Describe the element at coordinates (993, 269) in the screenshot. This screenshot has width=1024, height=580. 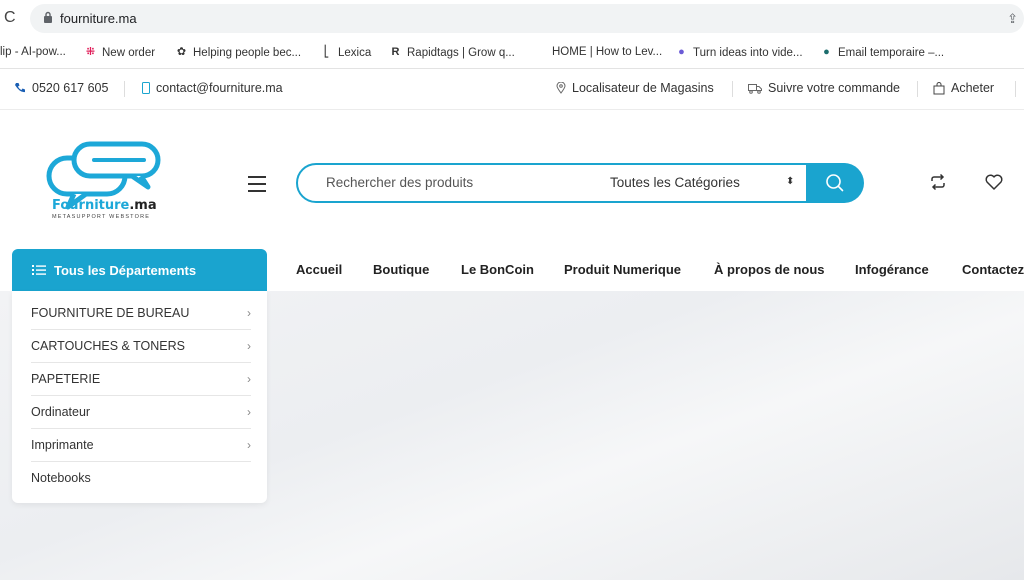
I see `nav-contactez: Contactez` at that location.